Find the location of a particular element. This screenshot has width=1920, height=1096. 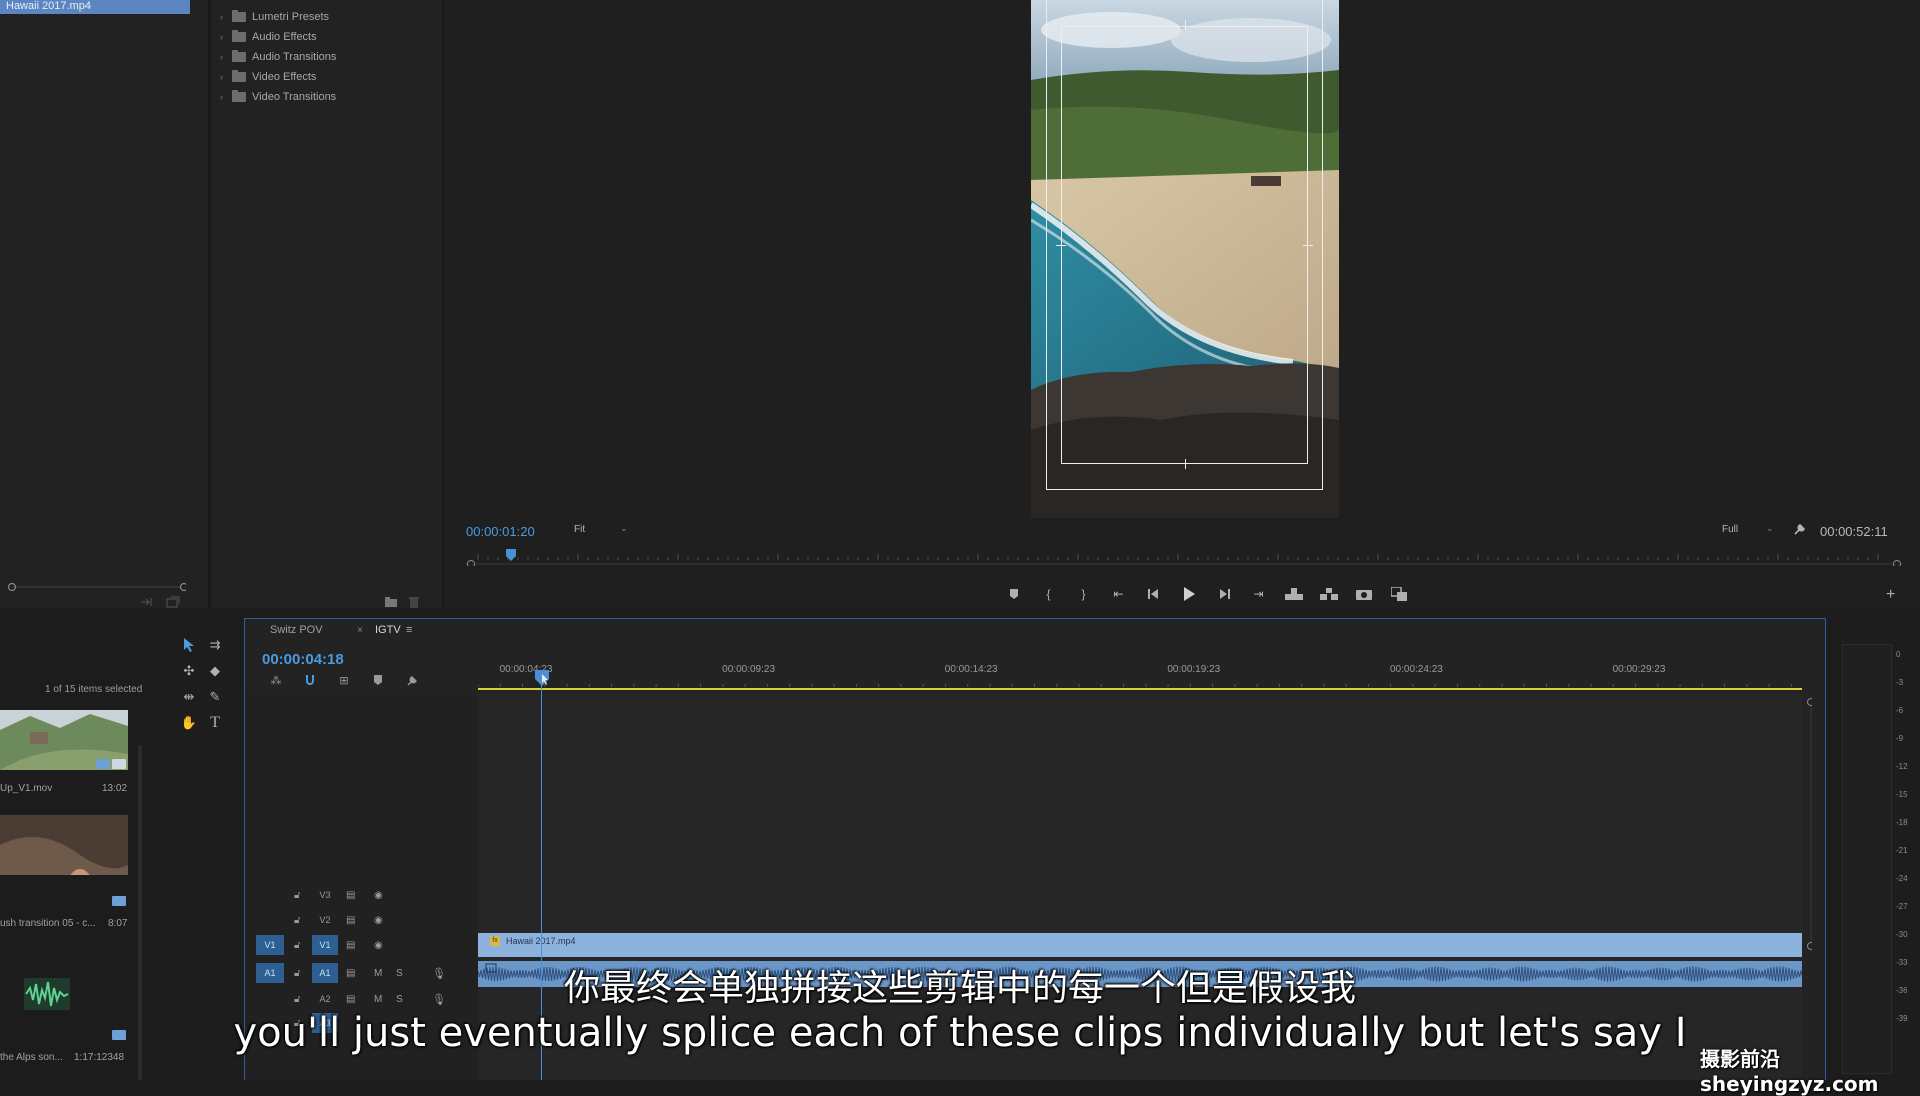

play-button is located at coordinates (1188, 594).